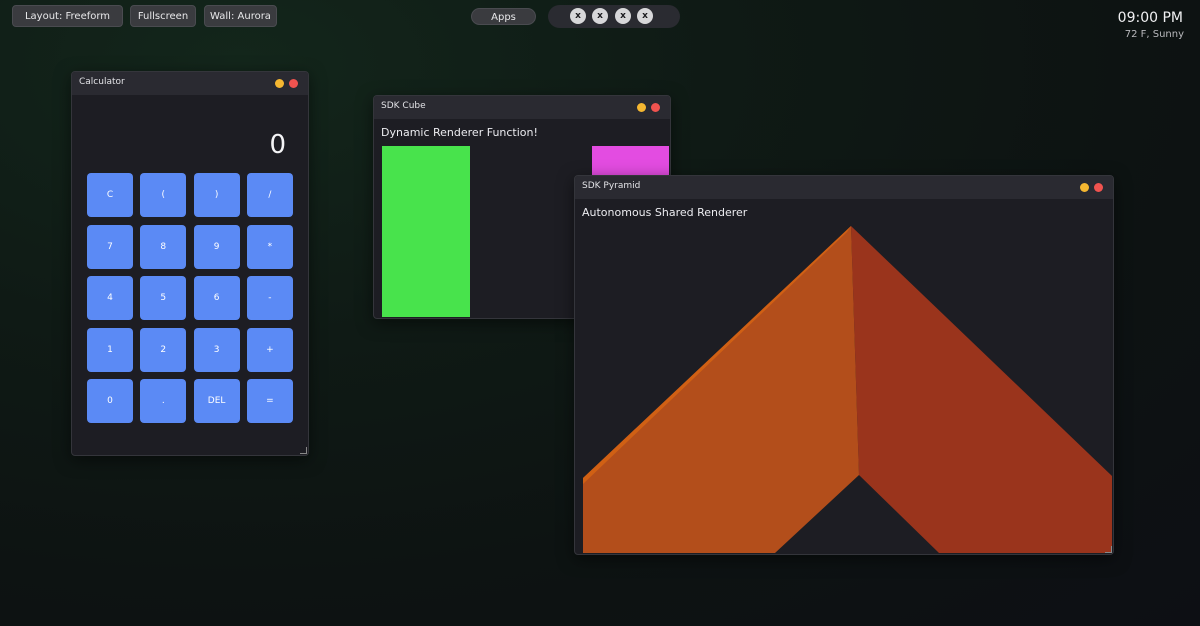  What do you see at coordinates (522, 107) in the screenshot?
I see `sdk-cube-titlebar: SDK Cube` at bounding box center [522, 107].